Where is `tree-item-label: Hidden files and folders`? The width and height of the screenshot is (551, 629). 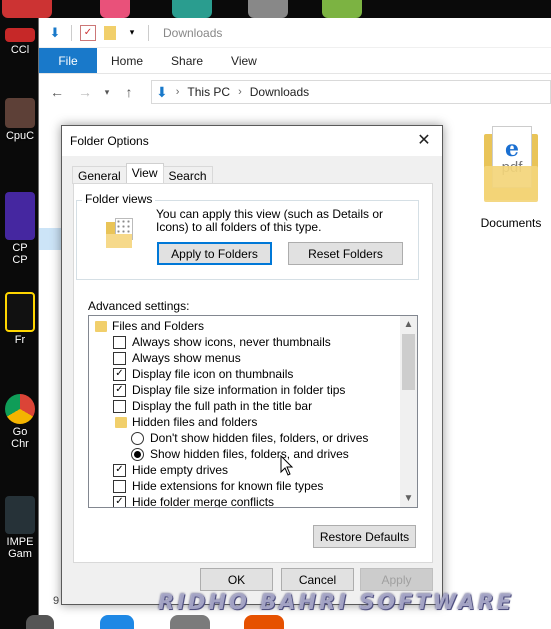
tree-item-label: Hidden files and folders is located at coordinates (195, 422).